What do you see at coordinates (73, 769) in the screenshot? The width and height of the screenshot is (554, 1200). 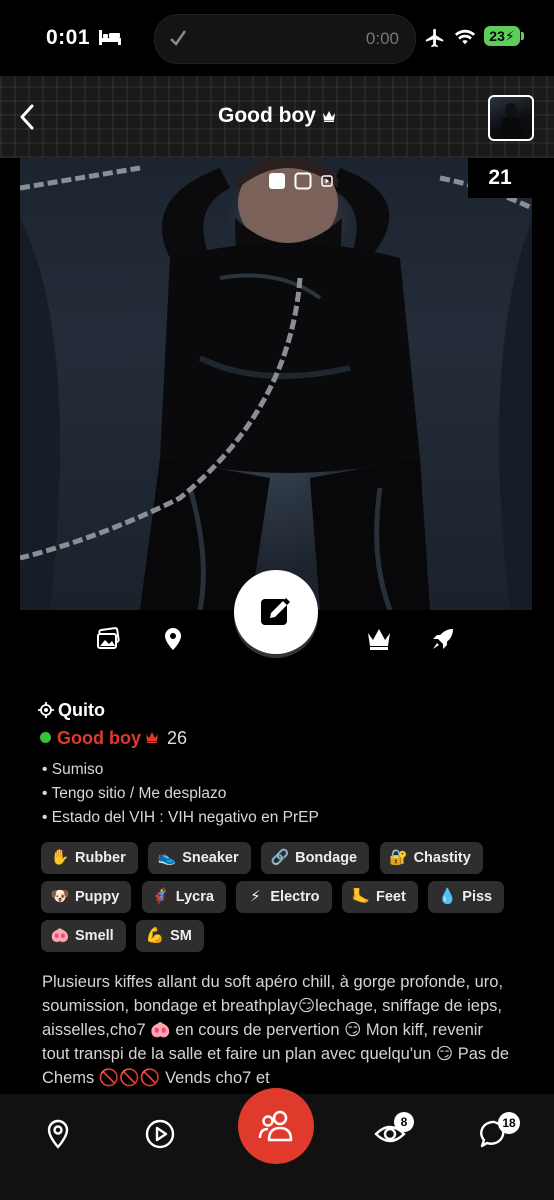 I see `fact-item: • Sumiso` at bounding box center [73, 769].